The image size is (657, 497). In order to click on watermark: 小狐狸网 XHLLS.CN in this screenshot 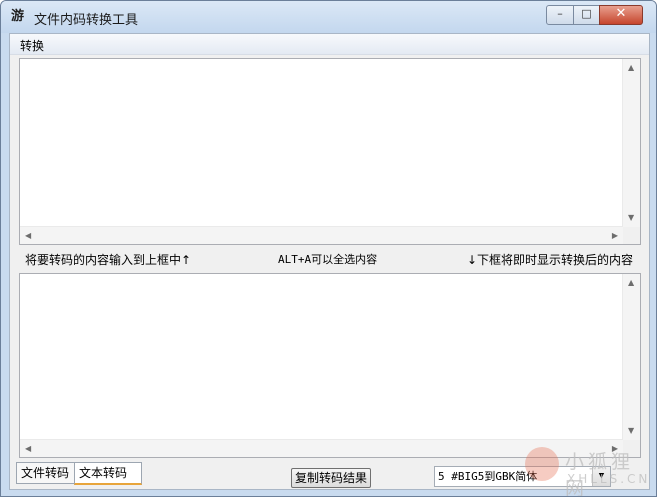, I will do `click(588, 470)`.